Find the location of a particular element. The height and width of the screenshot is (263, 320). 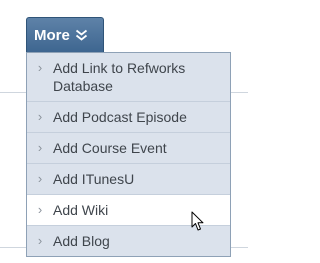

menu-item-add-podcast-episode: › Add Podcast Episode is located at coordinates (128, 116).